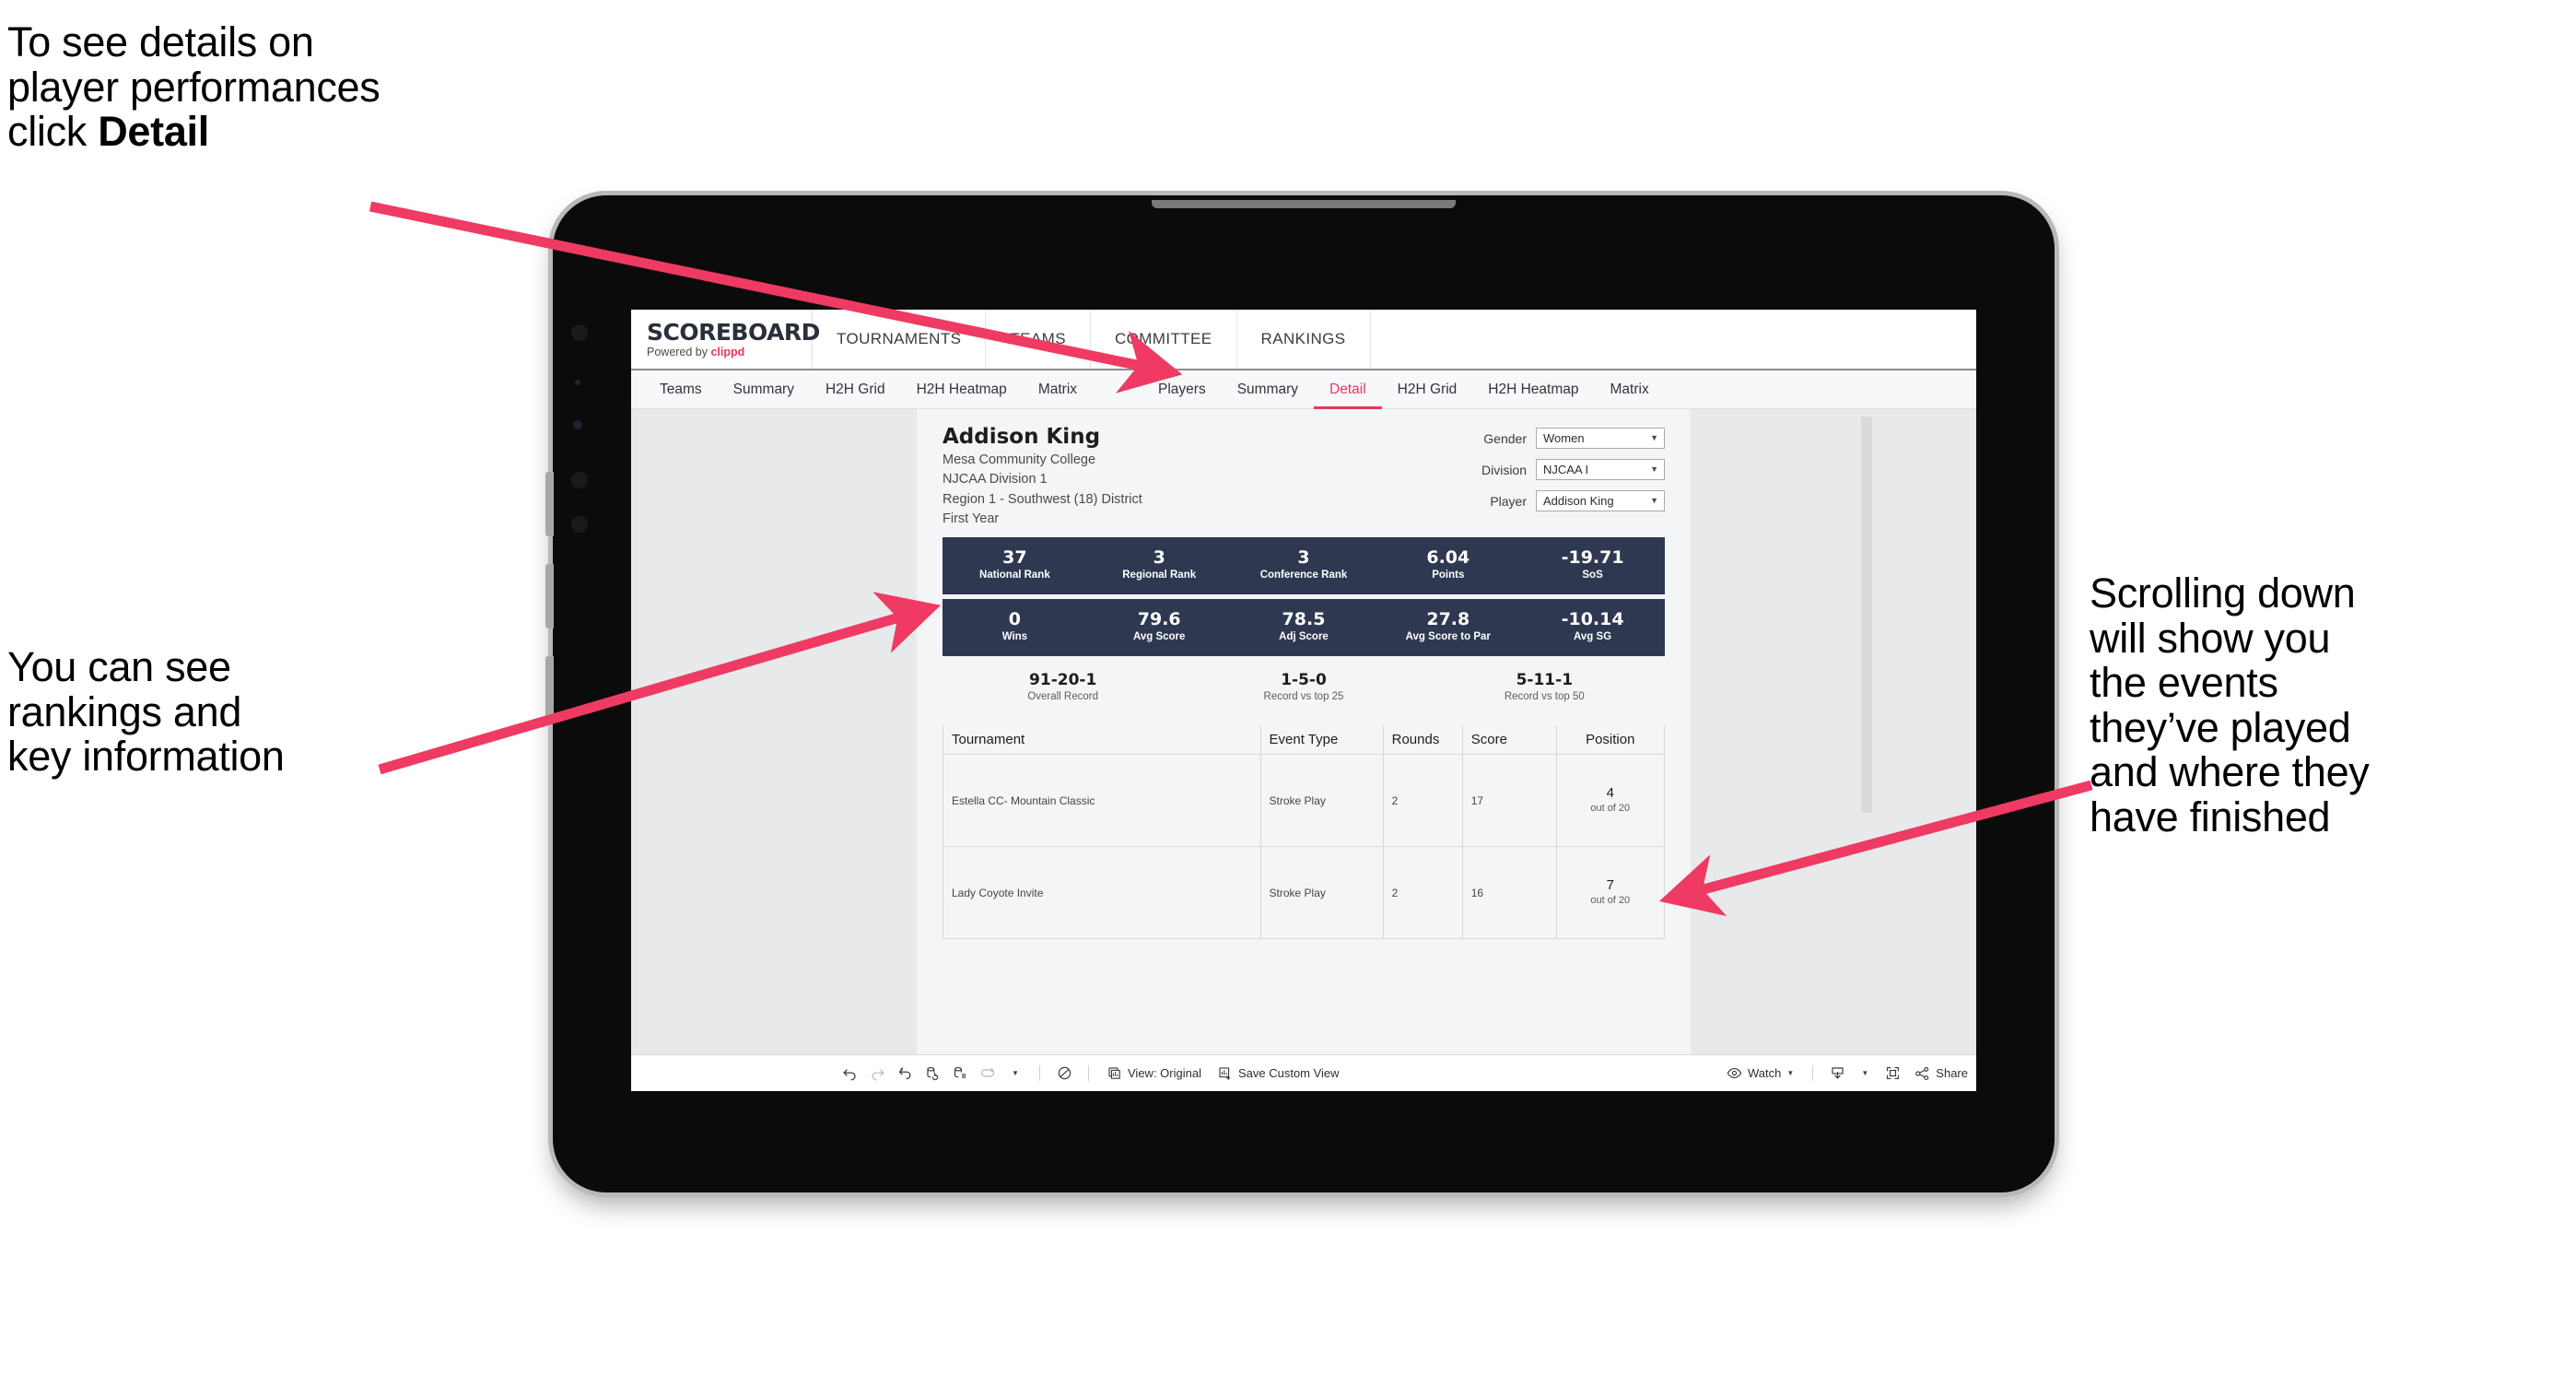  What do you see at coordinates (1348, 389) in the screenshot?
I see `tab-players-detail: Detail` at bounding box center [1348, 389].